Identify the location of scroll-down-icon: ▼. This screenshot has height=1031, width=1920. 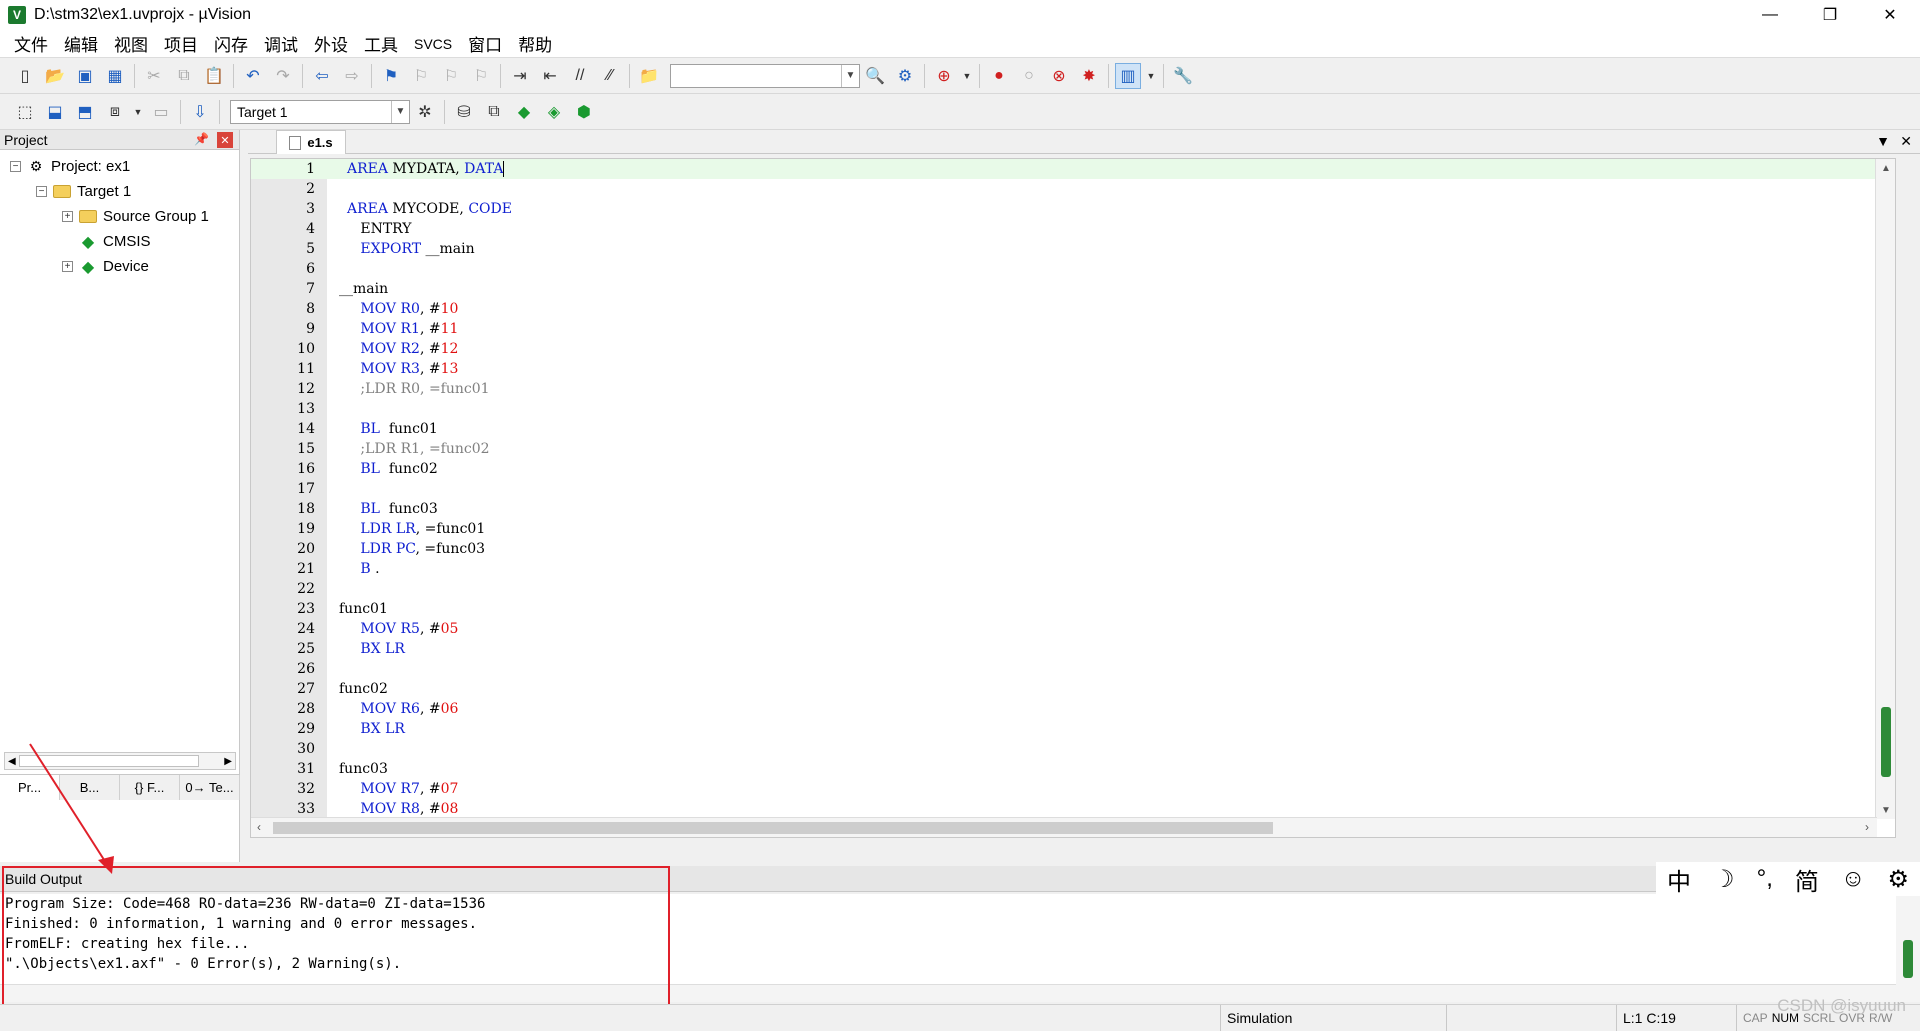
(1885, 810).